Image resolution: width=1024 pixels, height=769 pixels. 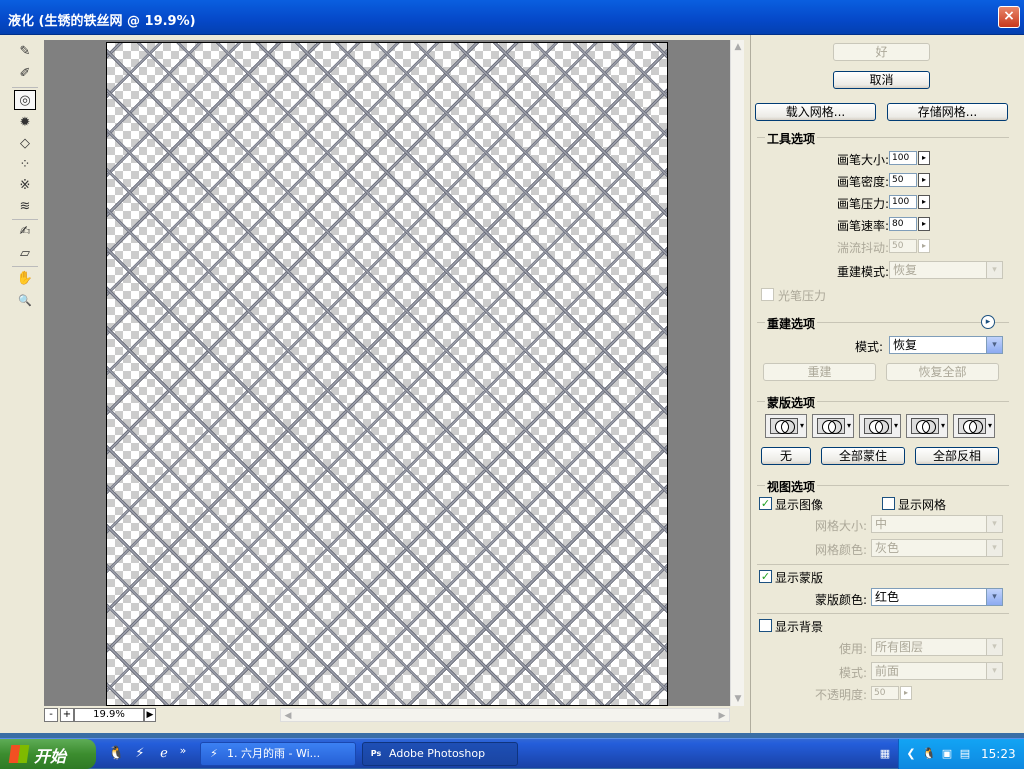 What do you see at coordinates (25, 278) in the screenshot?
I see `hand-tool-icon: ✋` at bounding box center [25, 278].